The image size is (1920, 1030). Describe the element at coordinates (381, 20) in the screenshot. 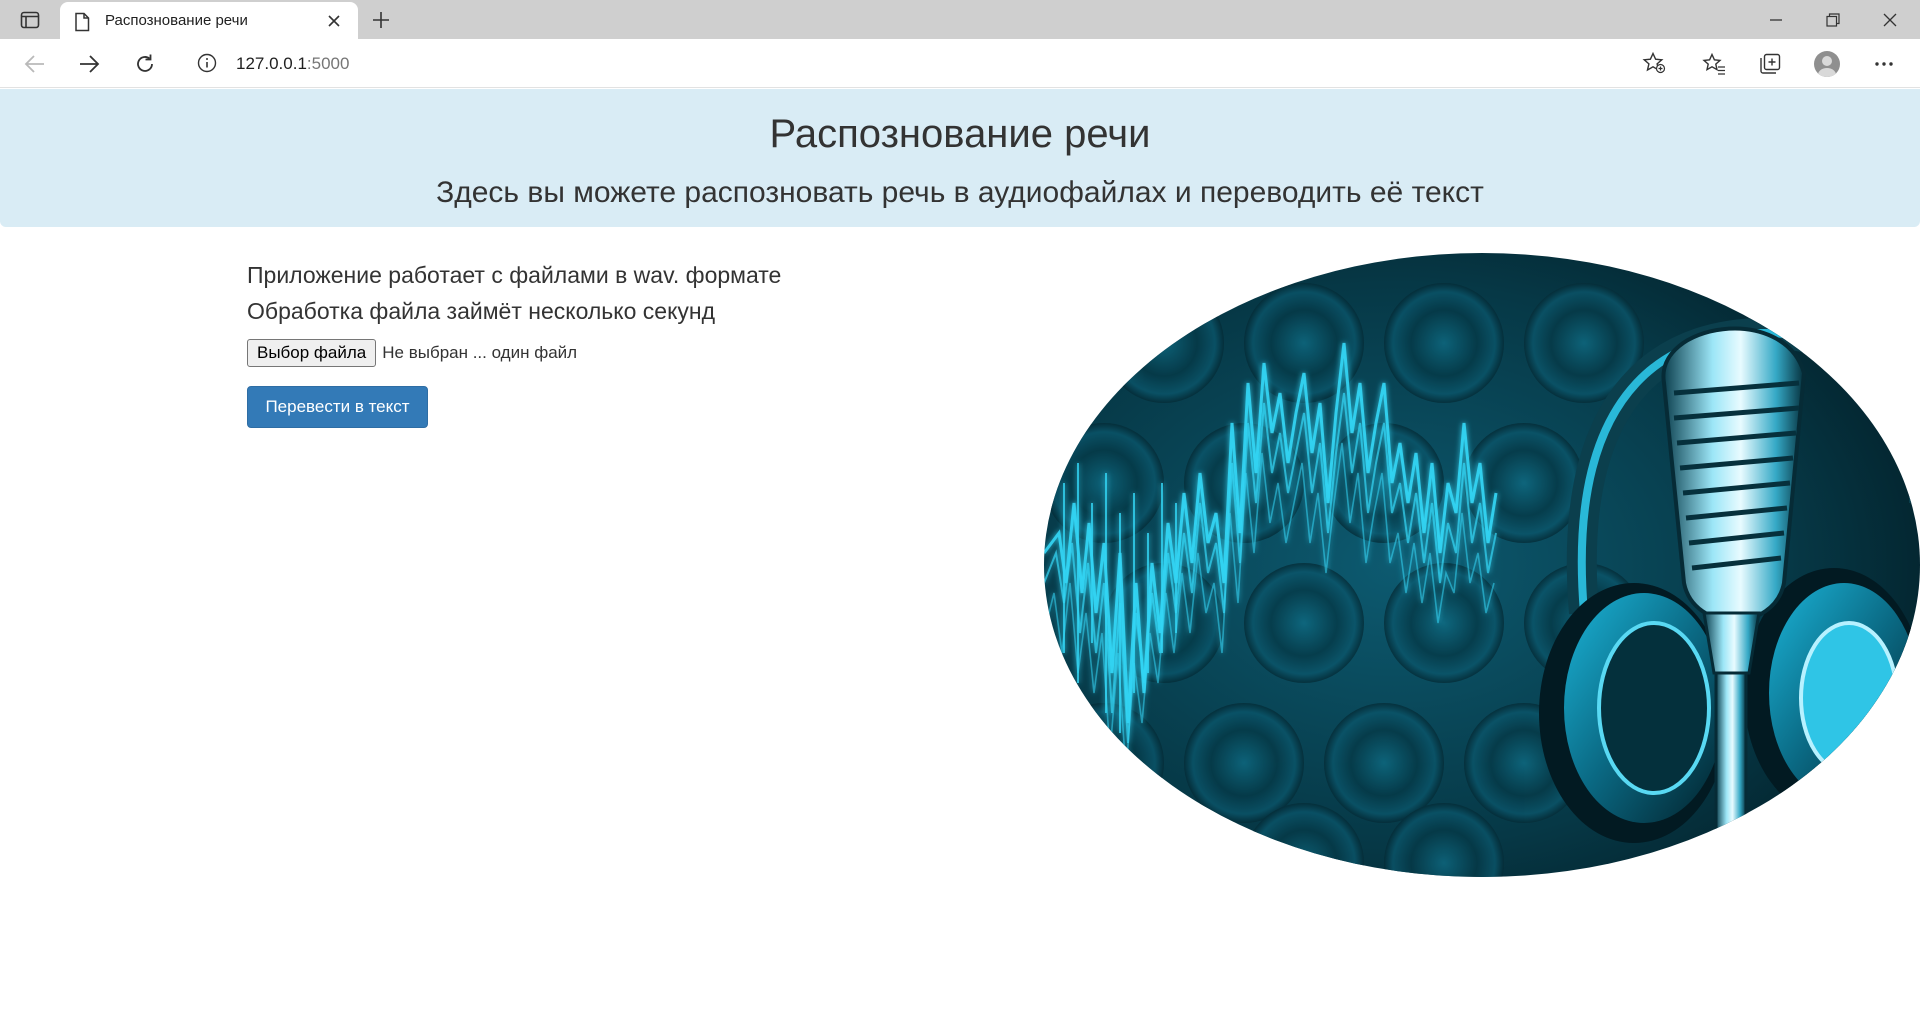

I see `plus-icon` at that location.